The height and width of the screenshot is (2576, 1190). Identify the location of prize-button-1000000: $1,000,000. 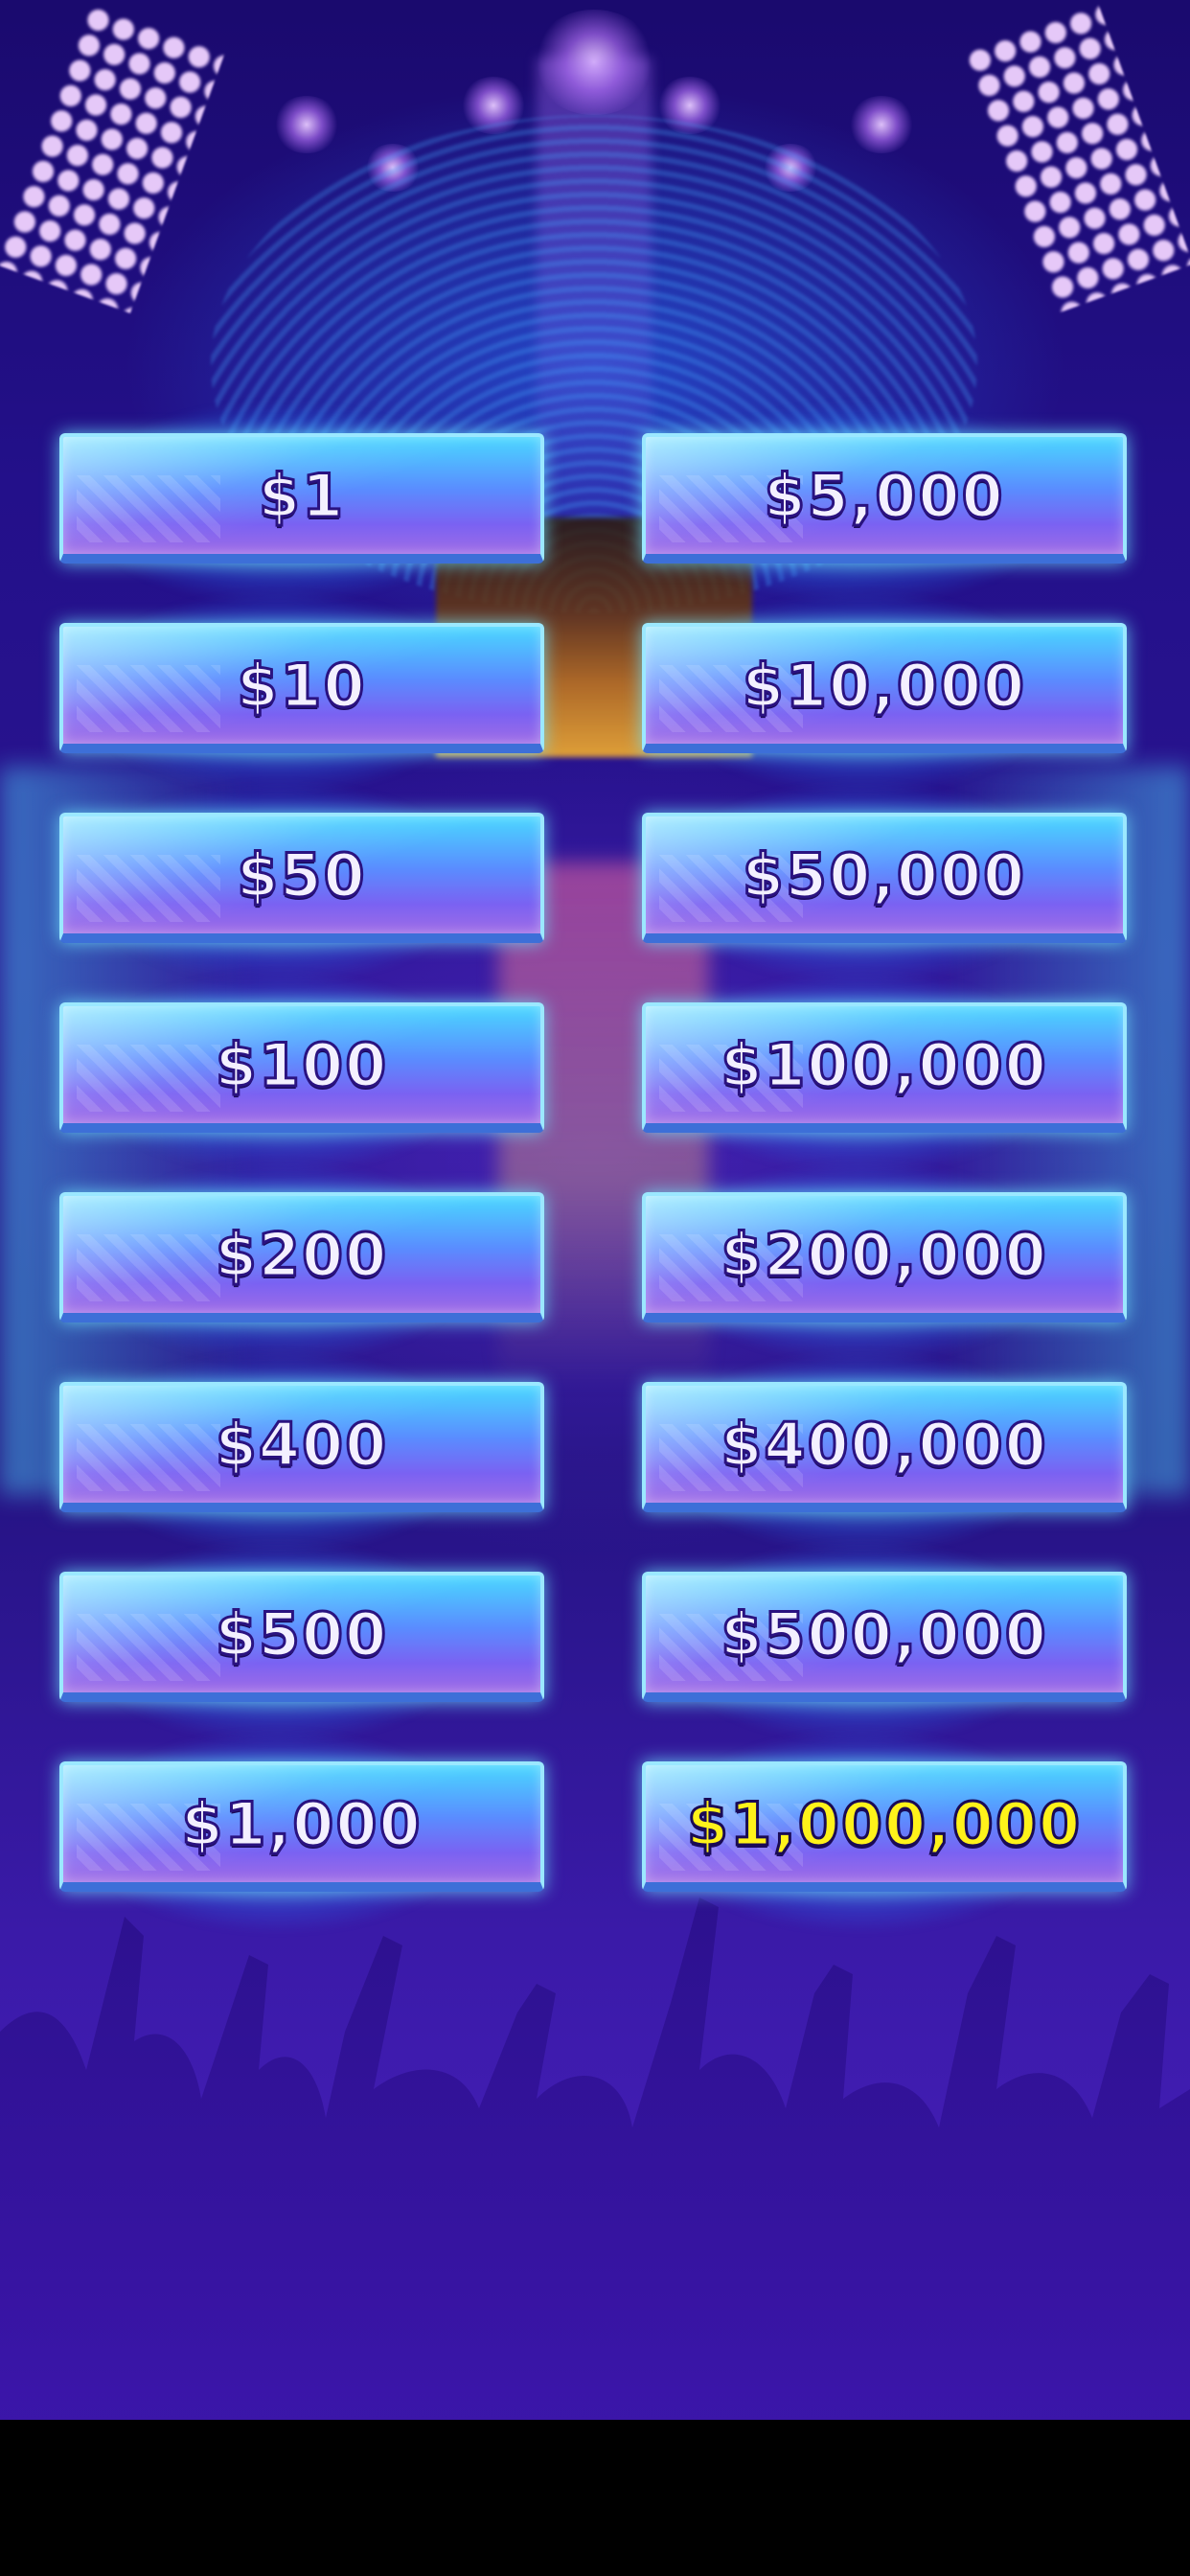
(885, 1826).